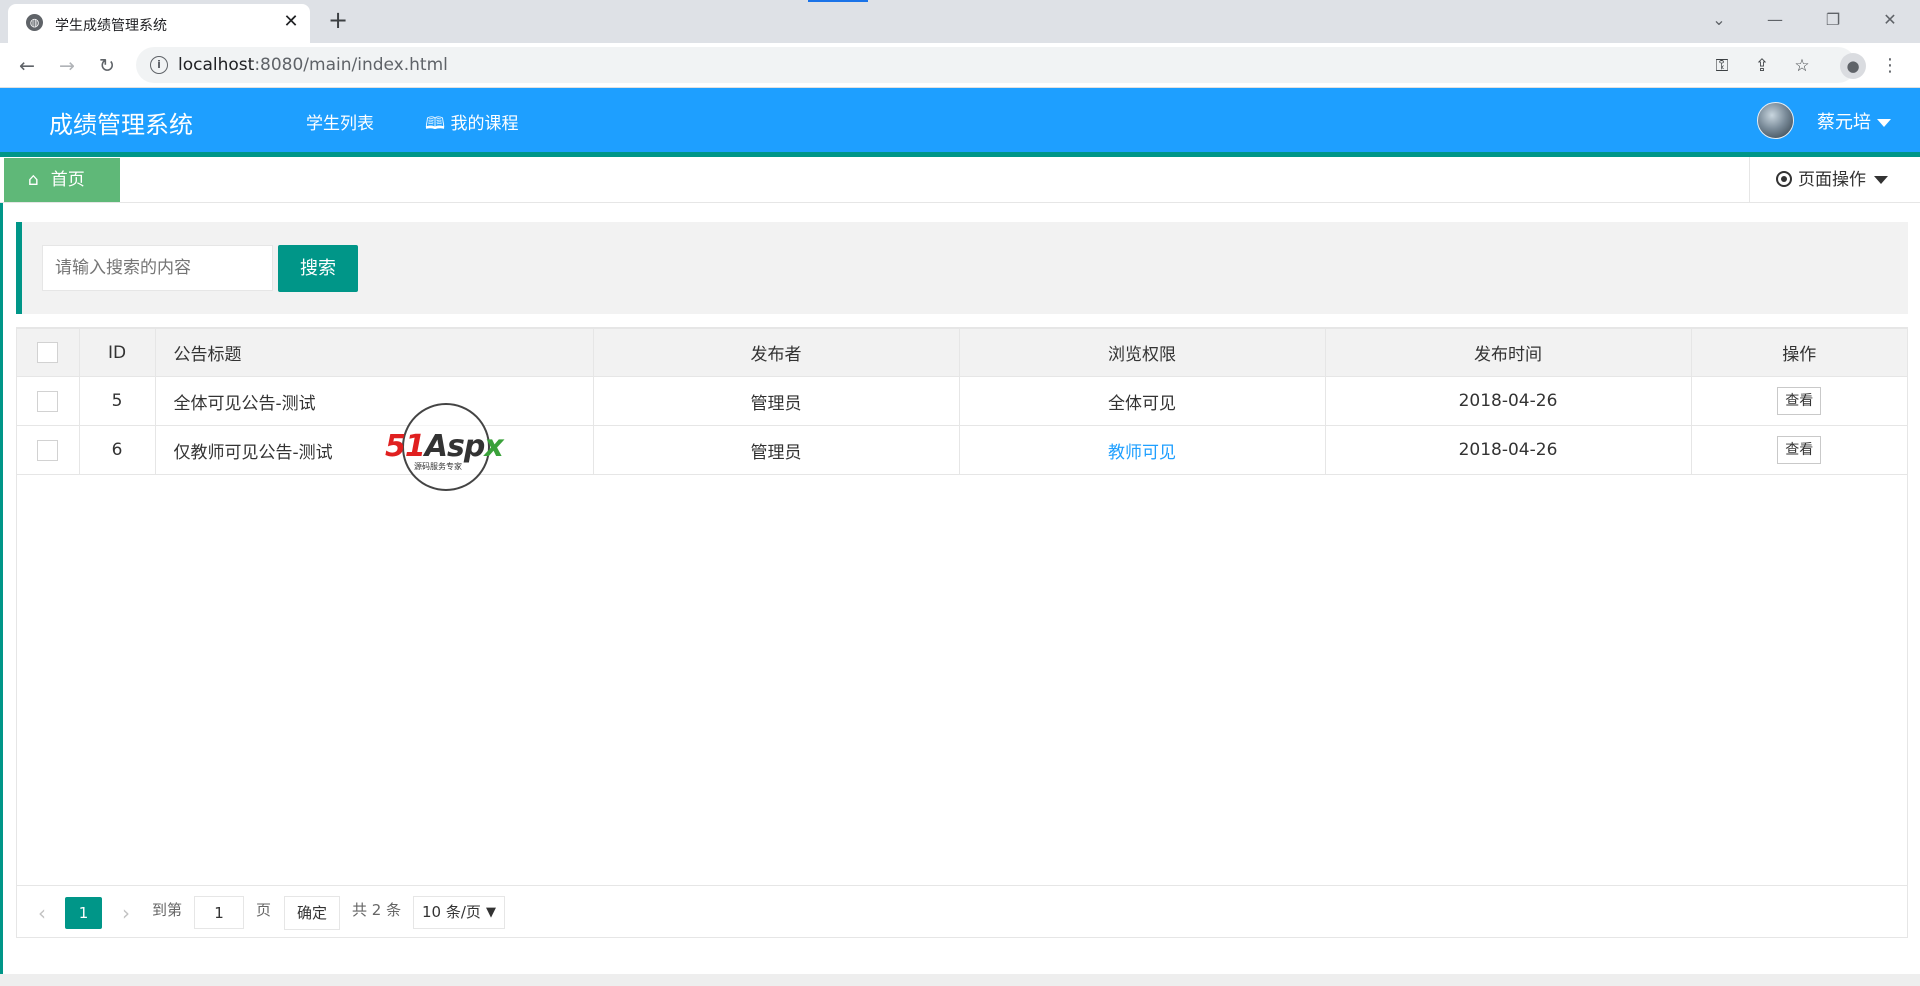 This screenshot has width=1920, height=986. What do you see at coordinates (776, 352) in the screenshot?
I see `column-header-publisher: 发布者` at bounding box center [776, 352].